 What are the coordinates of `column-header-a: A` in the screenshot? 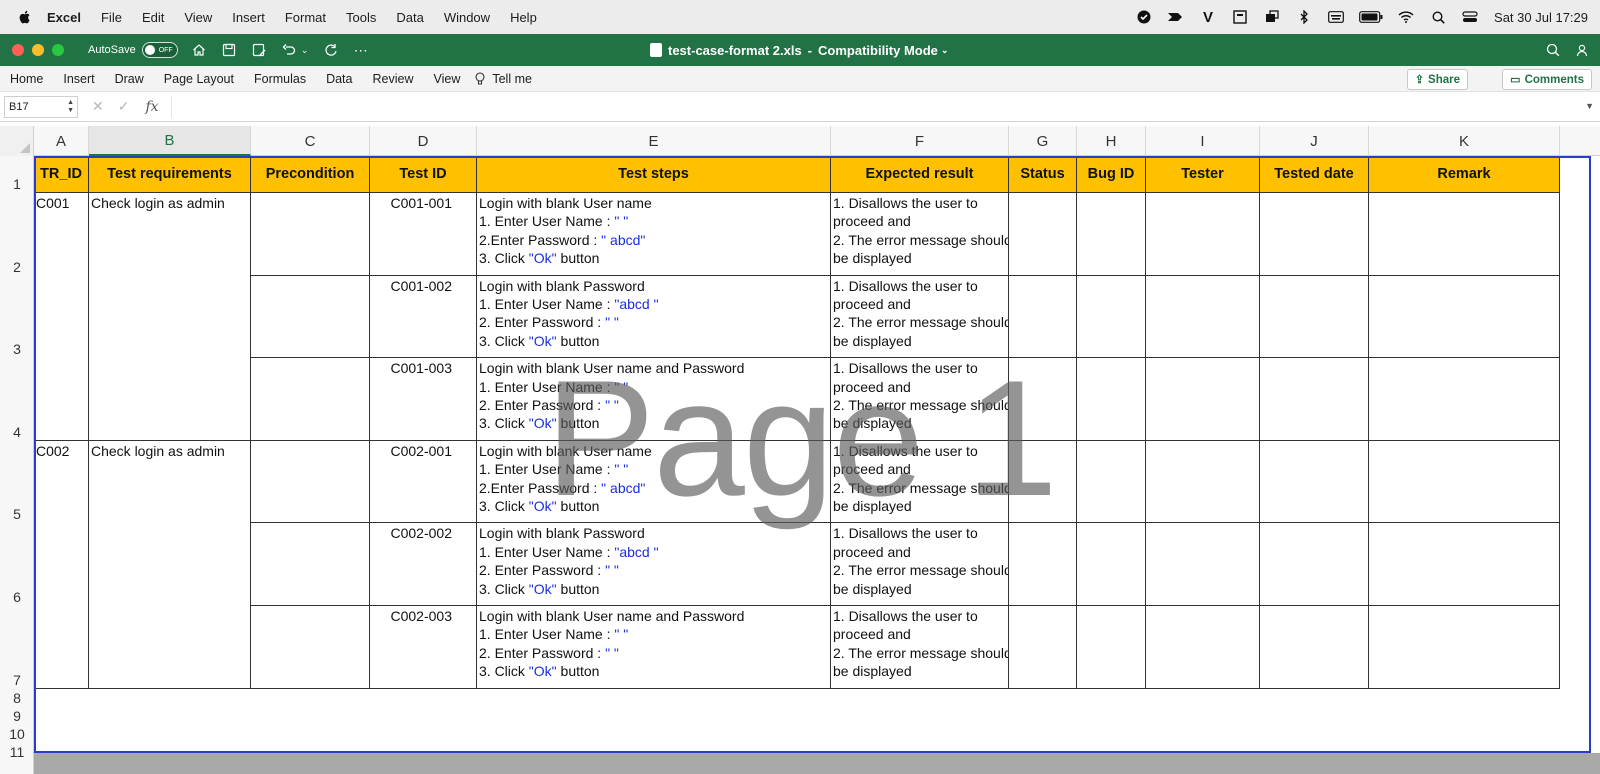 It's located at (61, 141).